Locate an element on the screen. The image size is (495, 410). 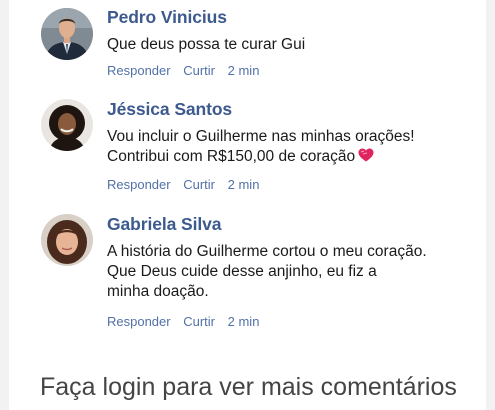
comment-text-line: minha doação. is located at coordinates (158, 291).